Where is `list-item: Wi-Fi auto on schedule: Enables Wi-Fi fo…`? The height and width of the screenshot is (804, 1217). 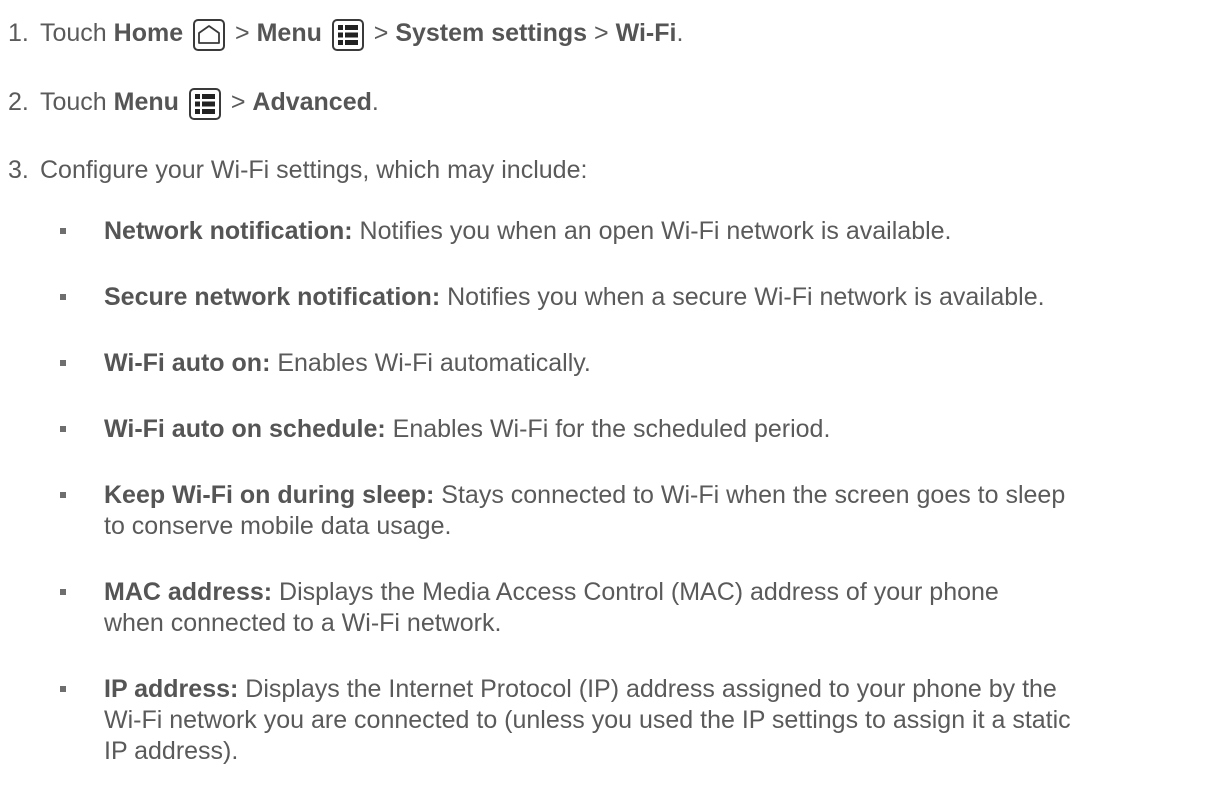
list-item: Wi-Fi auto on schedule: Enables Wi-Fi fo… is located at coordinates (635, 429).